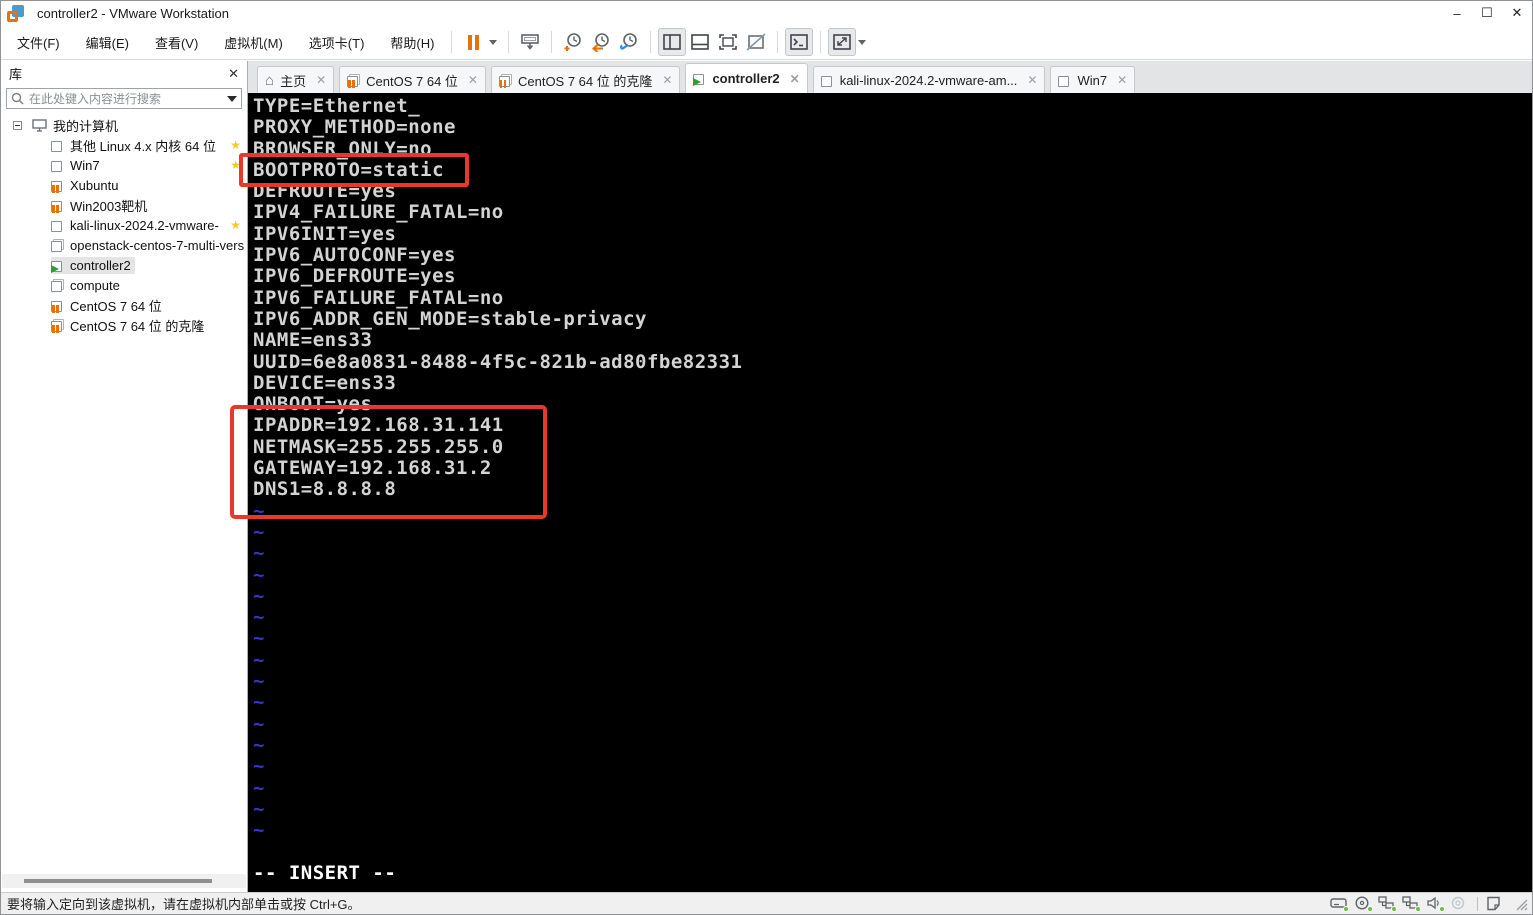 The height and width of the screenshot is (915, 1533). I want to click on config-line: PROXY_METHOD=none, so click(354, 127).